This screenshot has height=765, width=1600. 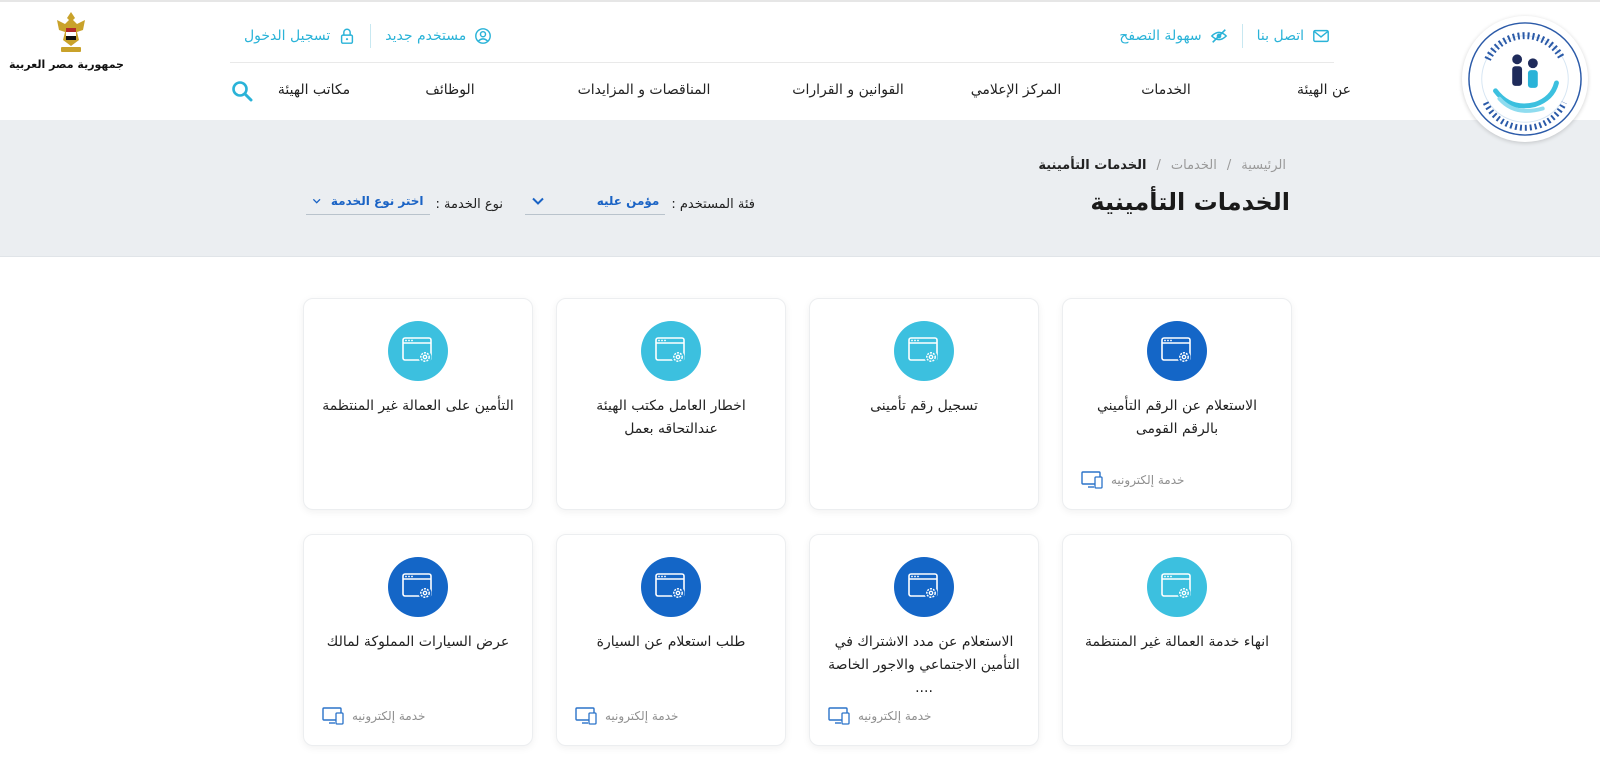 I want to click on nav-offices: مكاتب الهيئة, so click(x=314, y=90).